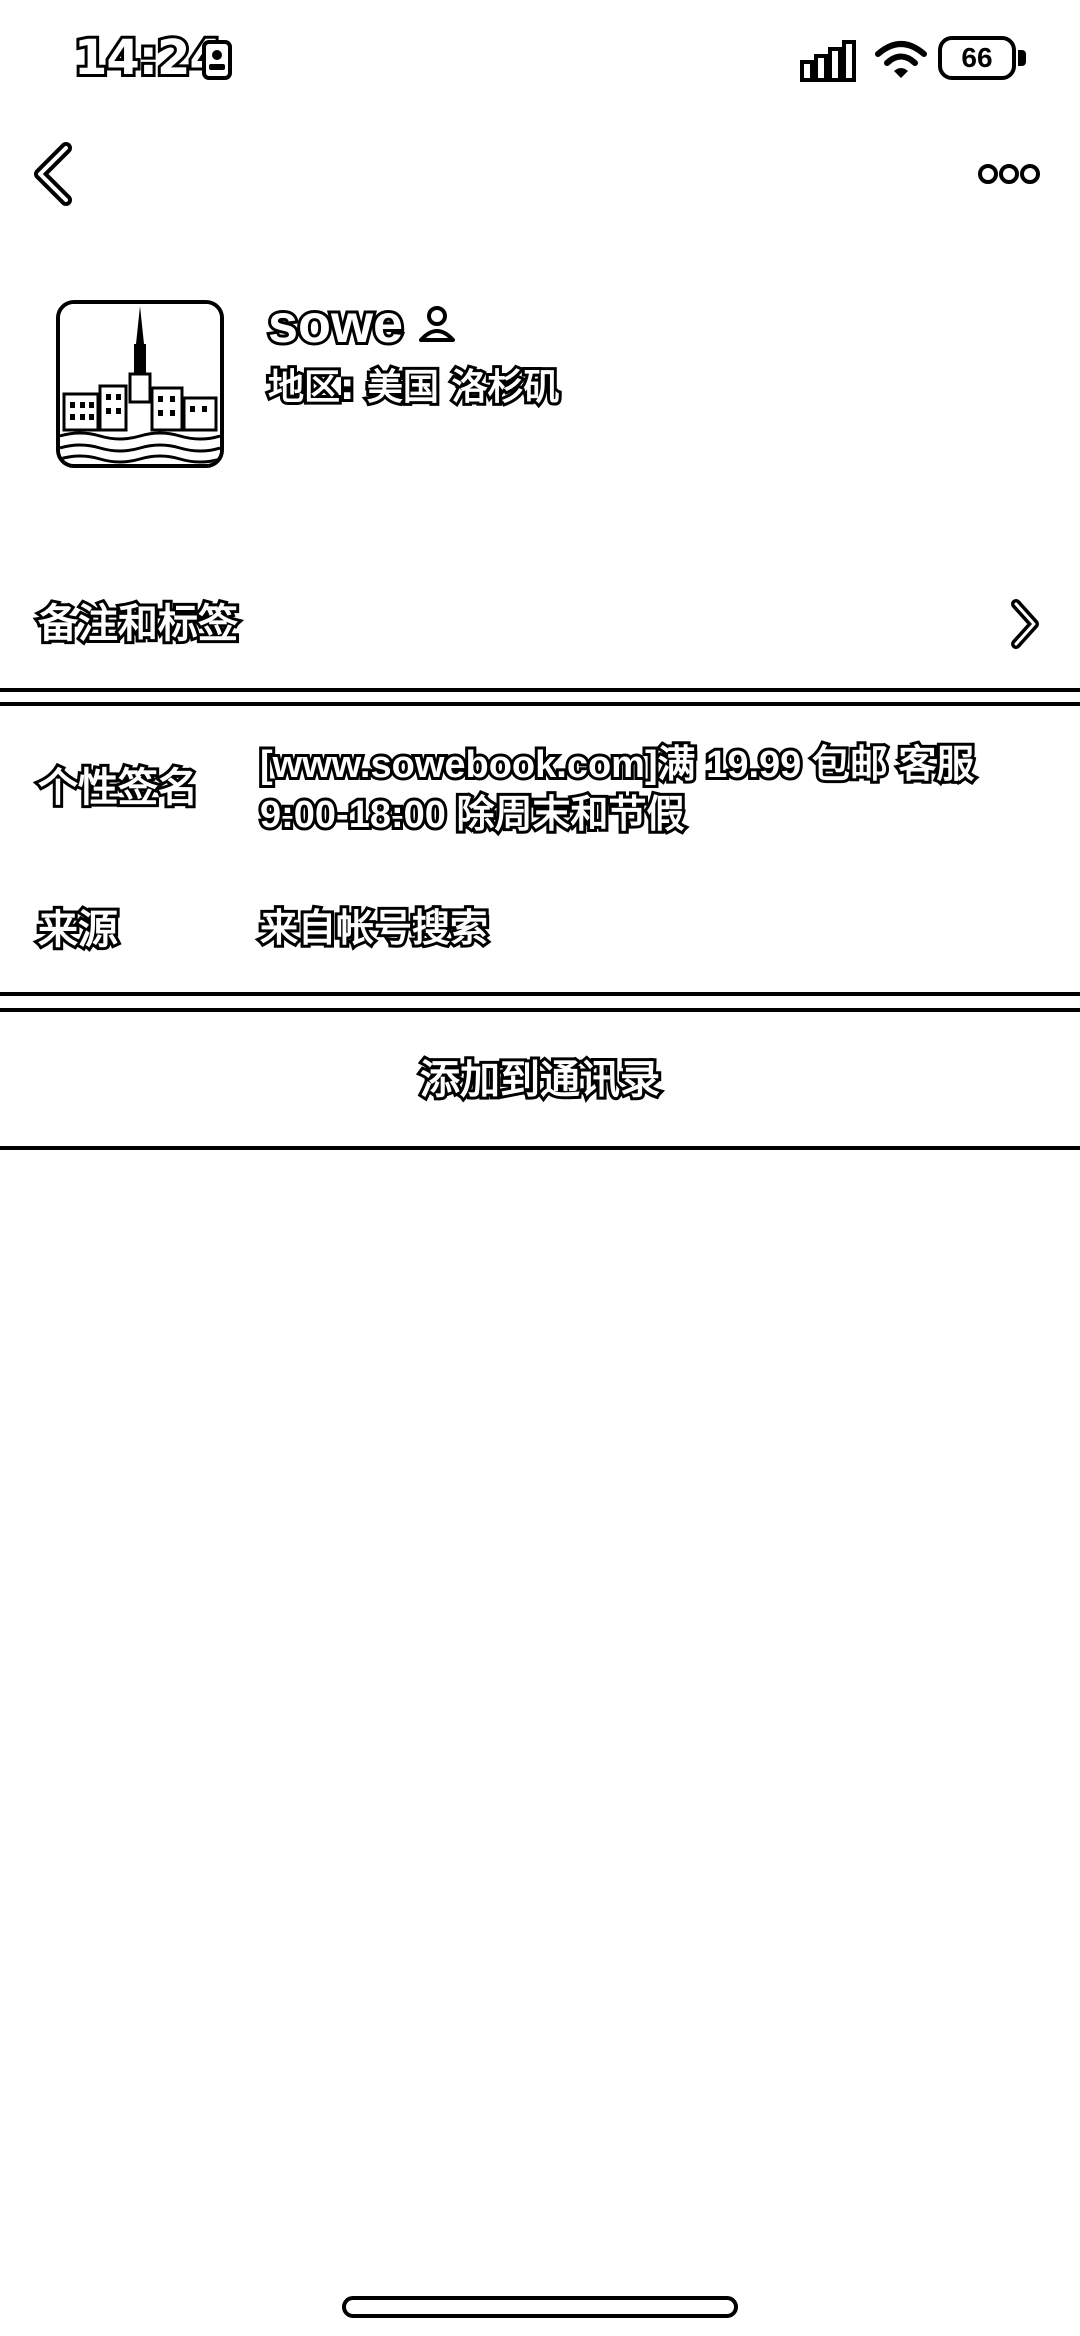 Image resolution: width=1080 pixels, height=2336 pixels. I want to click on chevron-right-icon, so click(1025, 624).